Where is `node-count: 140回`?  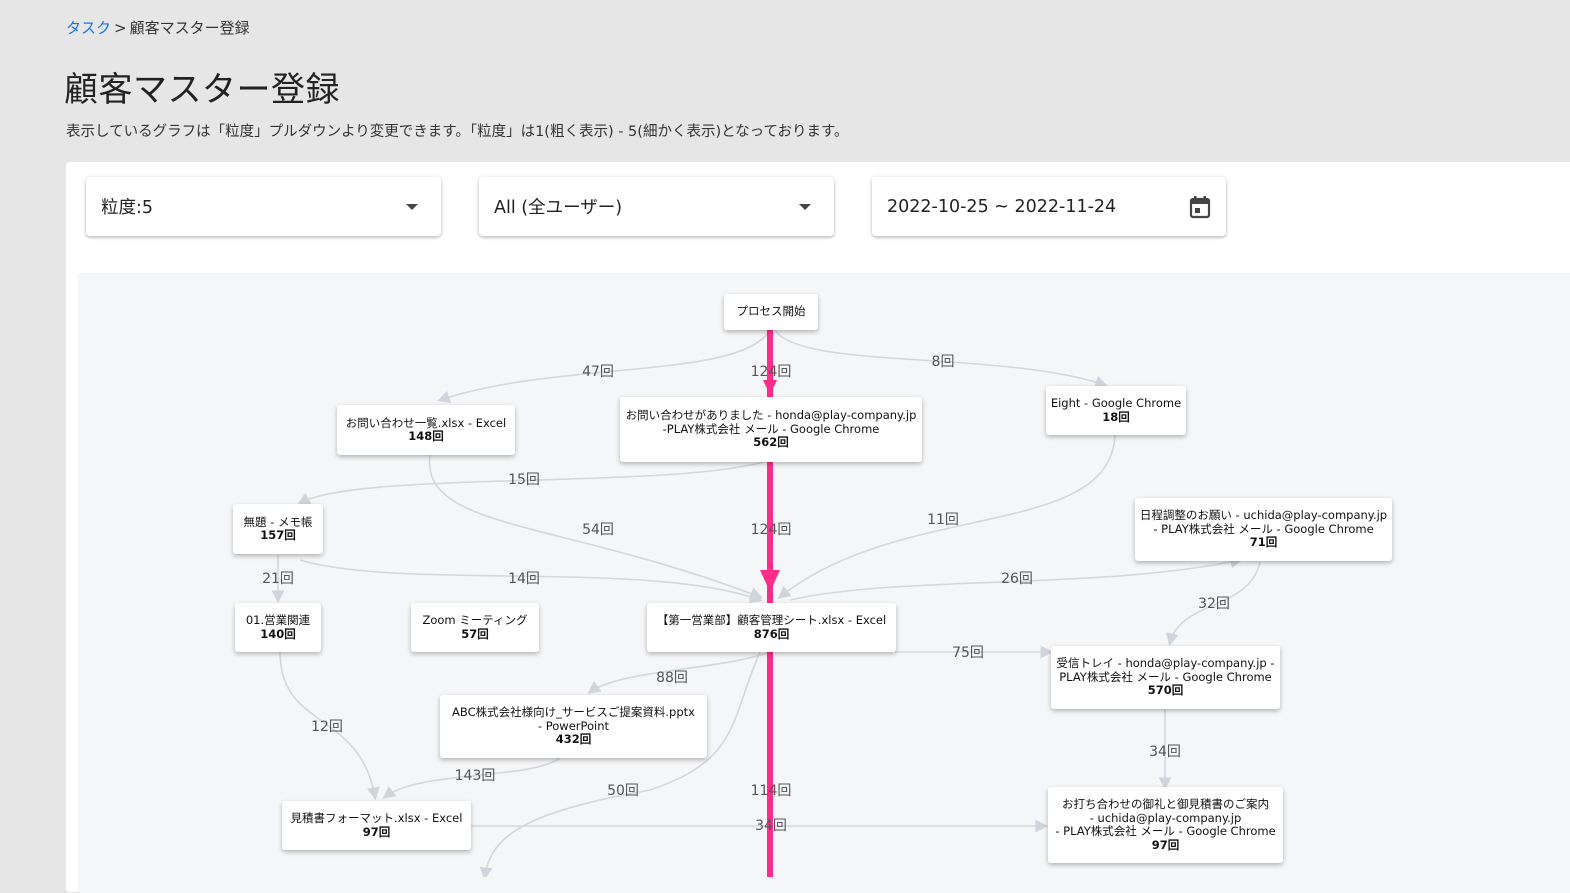 node-count: 140回 is located at coordinates (278, 633).